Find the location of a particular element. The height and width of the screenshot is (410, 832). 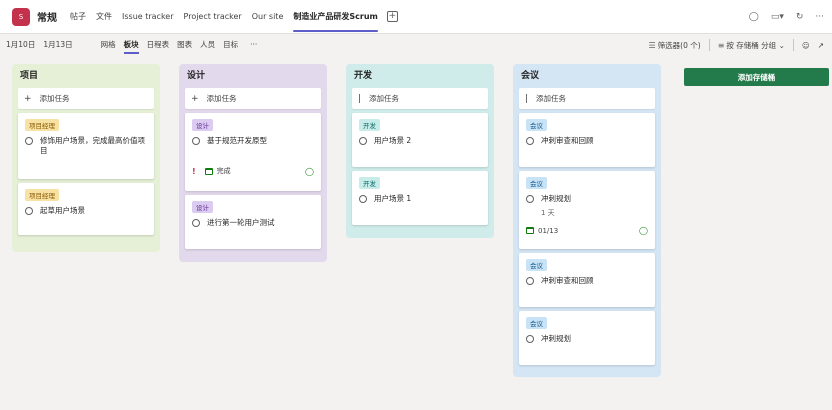

bucket-title: 设计 is located at coordinates (253, 76).